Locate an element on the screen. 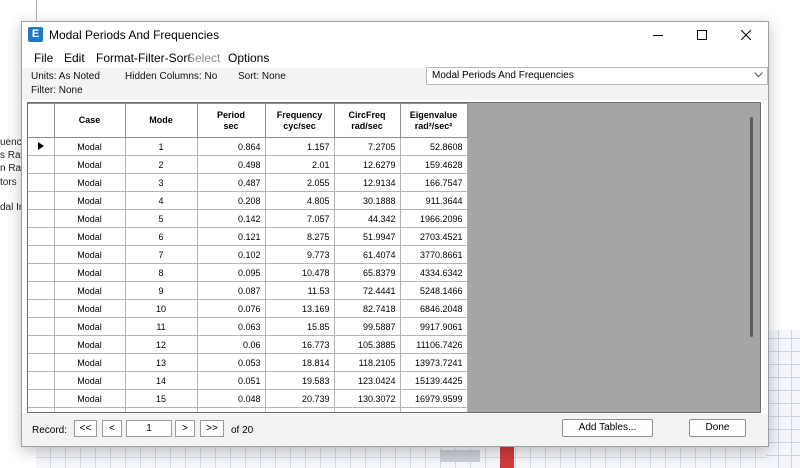 The image size is (800, 468). last-record-button: >> is located at coordinates (212, 428).